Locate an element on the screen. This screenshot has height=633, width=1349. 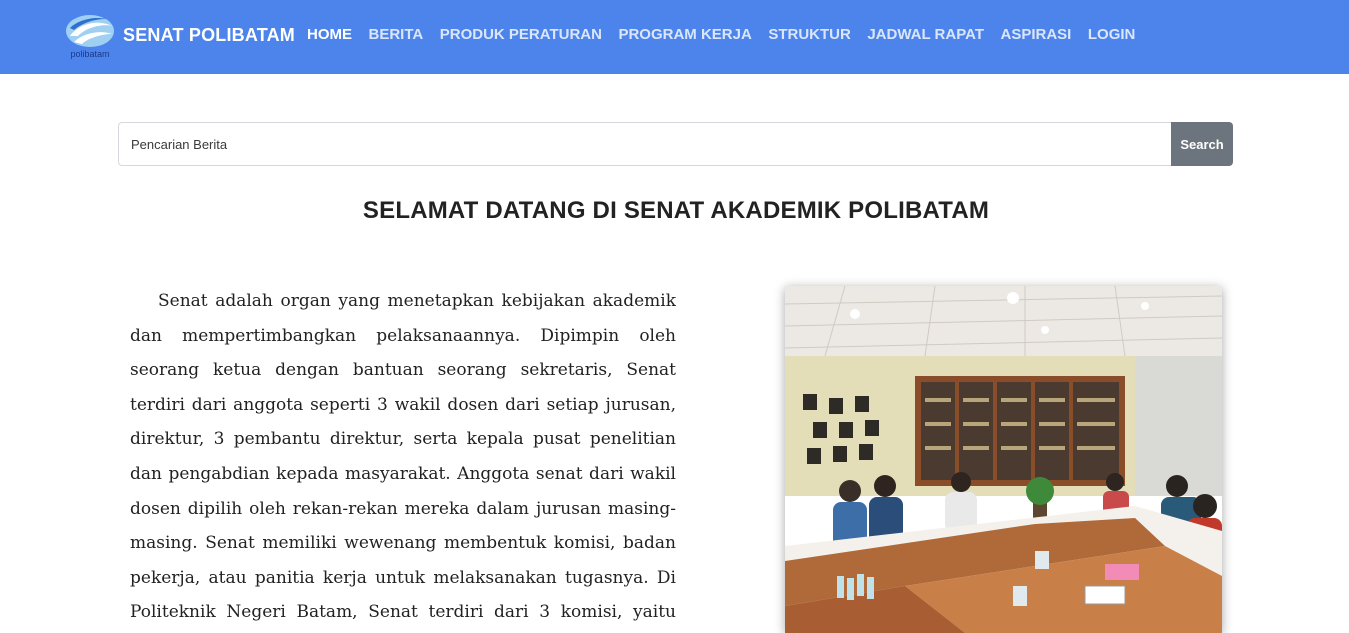
search-form: Search is located at coordinates (675, 144).